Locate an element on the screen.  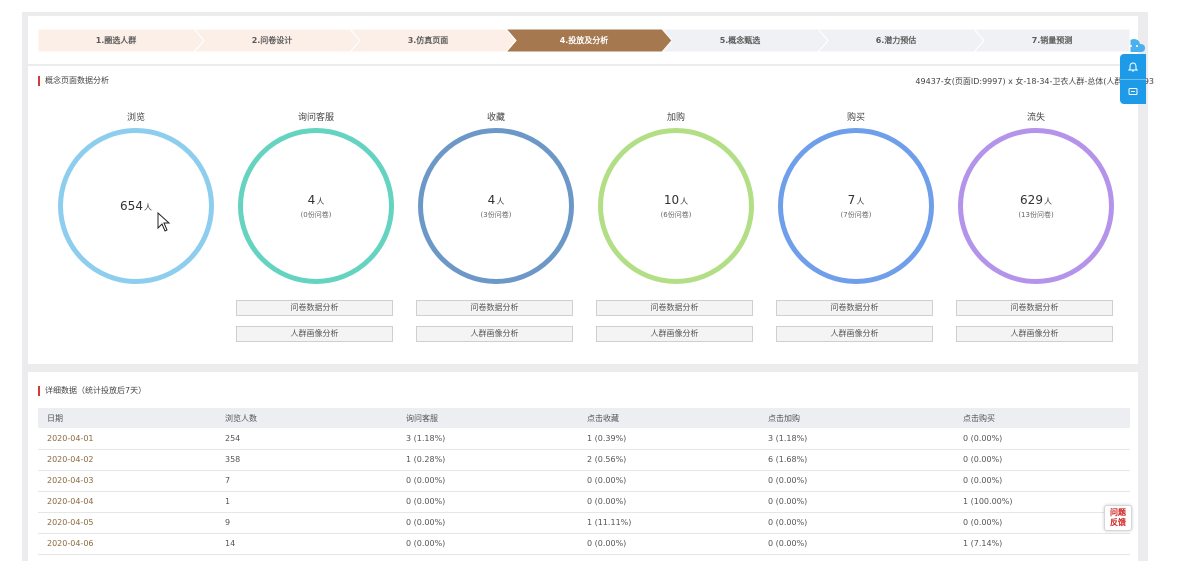
metric-ring: 629人 (13份问卷) is located at coordinates (1036, 206).